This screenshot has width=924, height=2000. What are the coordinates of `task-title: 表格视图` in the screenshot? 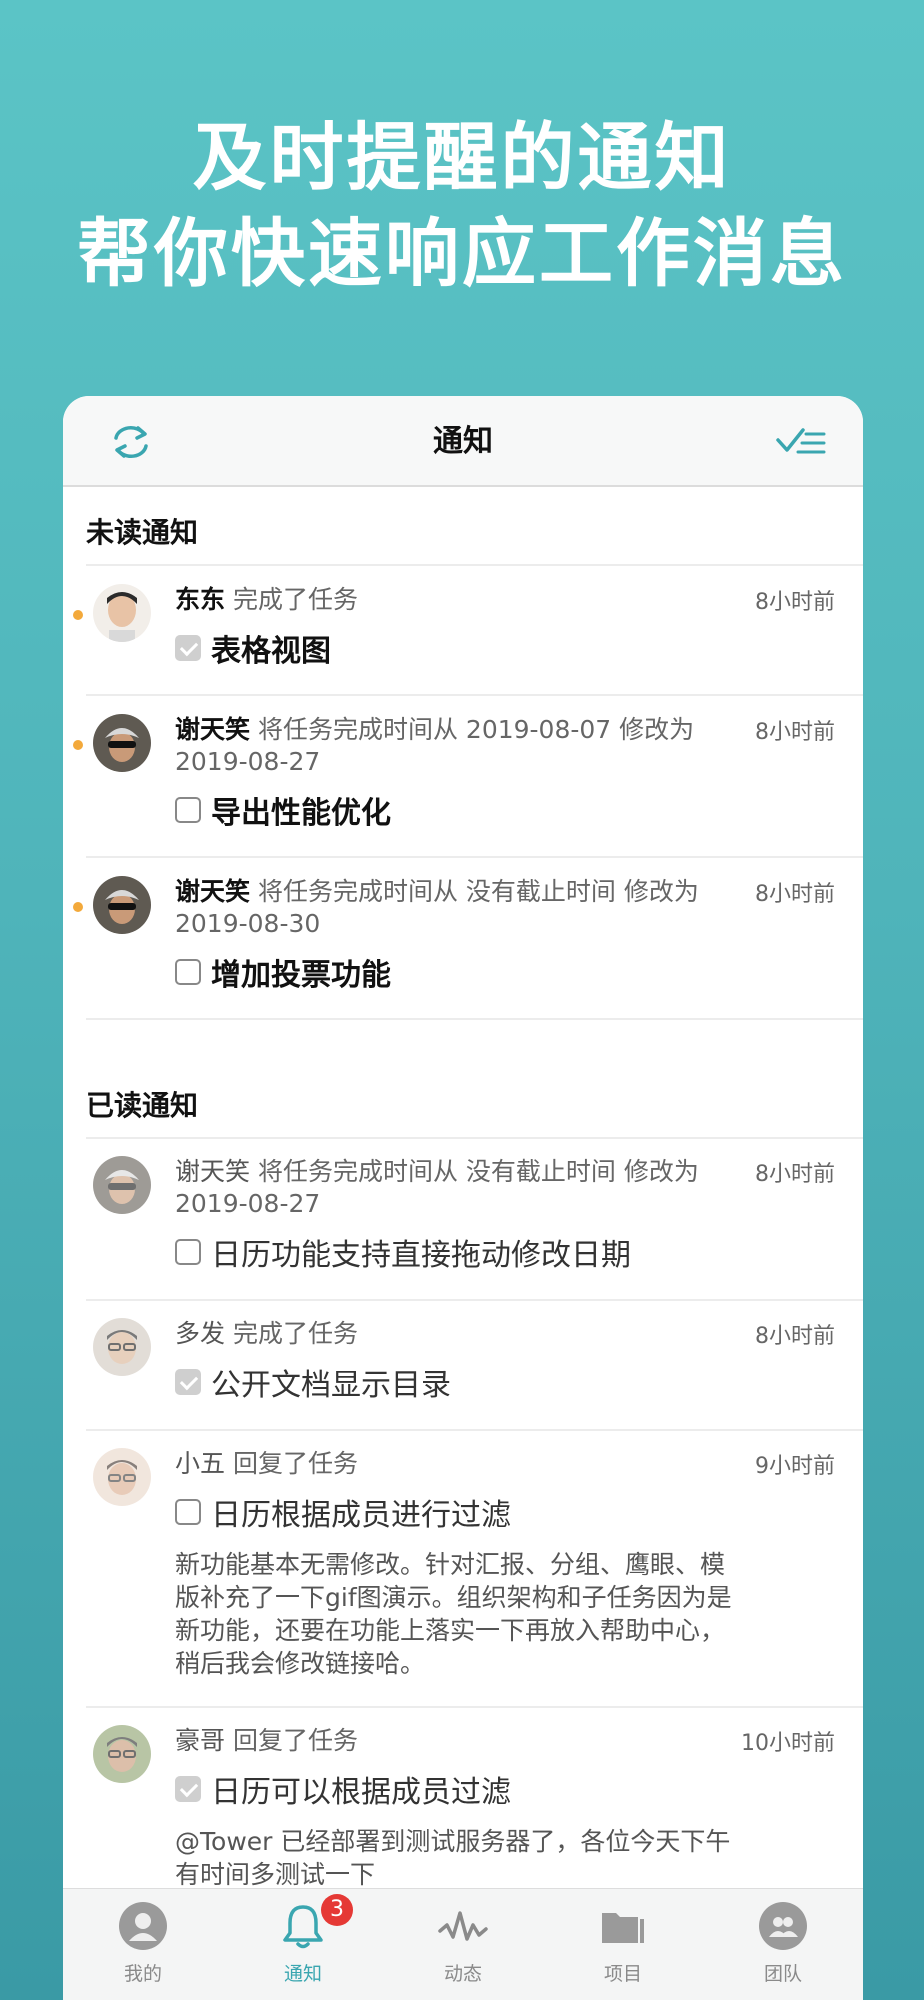 It's located at (271, 651).